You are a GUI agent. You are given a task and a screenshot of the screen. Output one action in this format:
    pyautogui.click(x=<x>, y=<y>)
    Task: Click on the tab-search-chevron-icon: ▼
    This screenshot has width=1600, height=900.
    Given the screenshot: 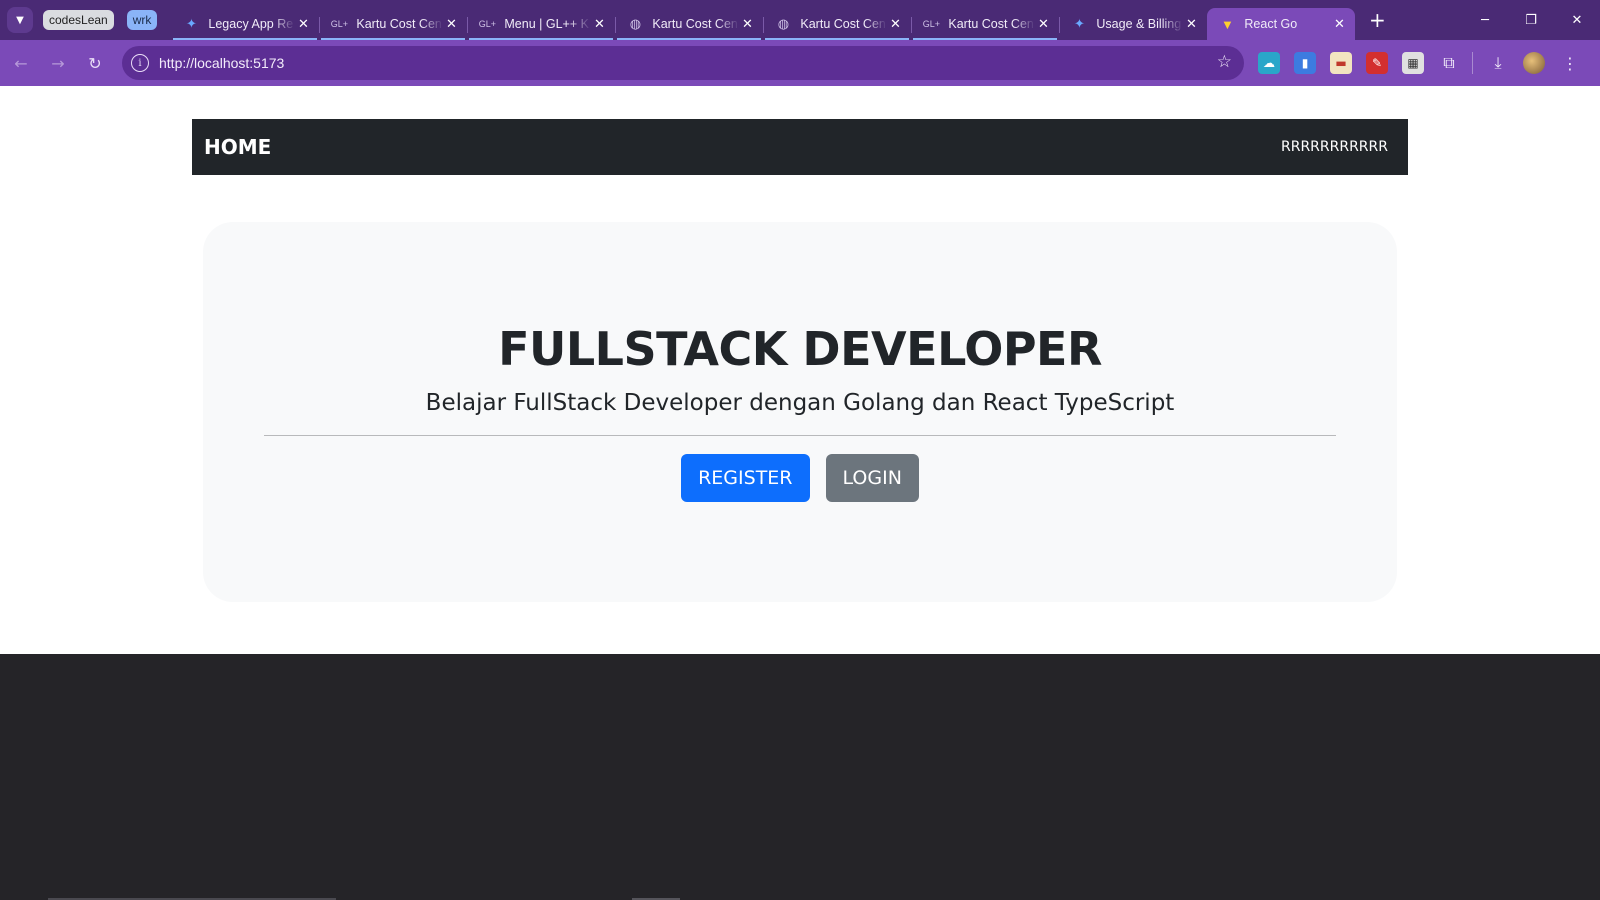 What is the action you would take?
    pyautogui.click(x=20, y=20)
    